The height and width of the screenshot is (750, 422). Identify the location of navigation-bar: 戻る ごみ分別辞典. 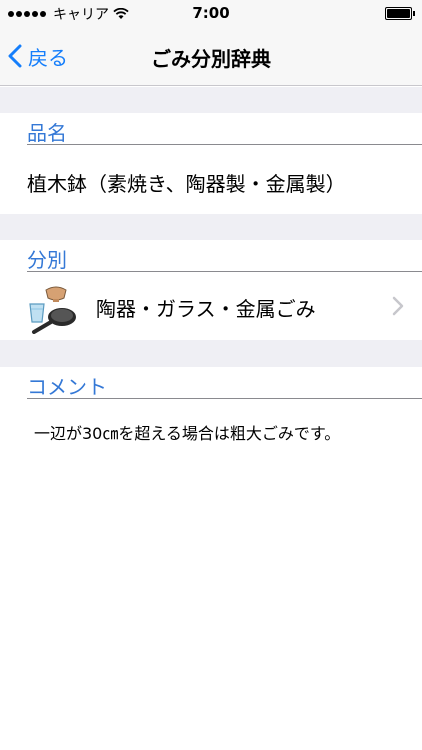
(211, 57).